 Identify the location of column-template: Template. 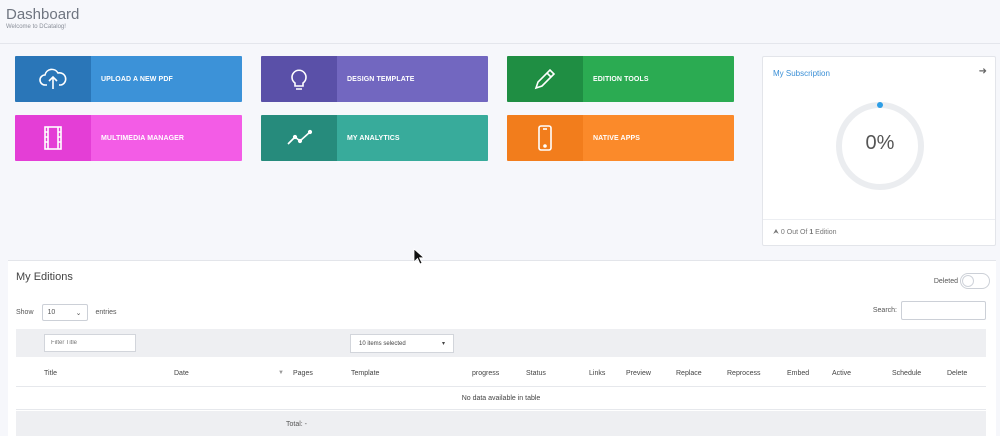
(365, 373).